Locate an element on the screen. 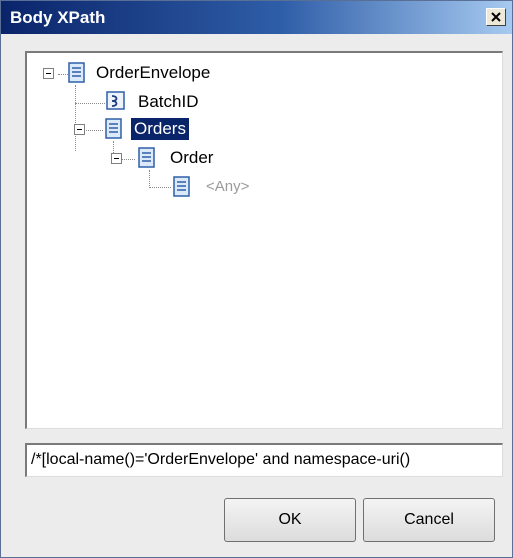 The image size is (513, 558). tree-node-label: Orders is located at coordinates (160, 129).